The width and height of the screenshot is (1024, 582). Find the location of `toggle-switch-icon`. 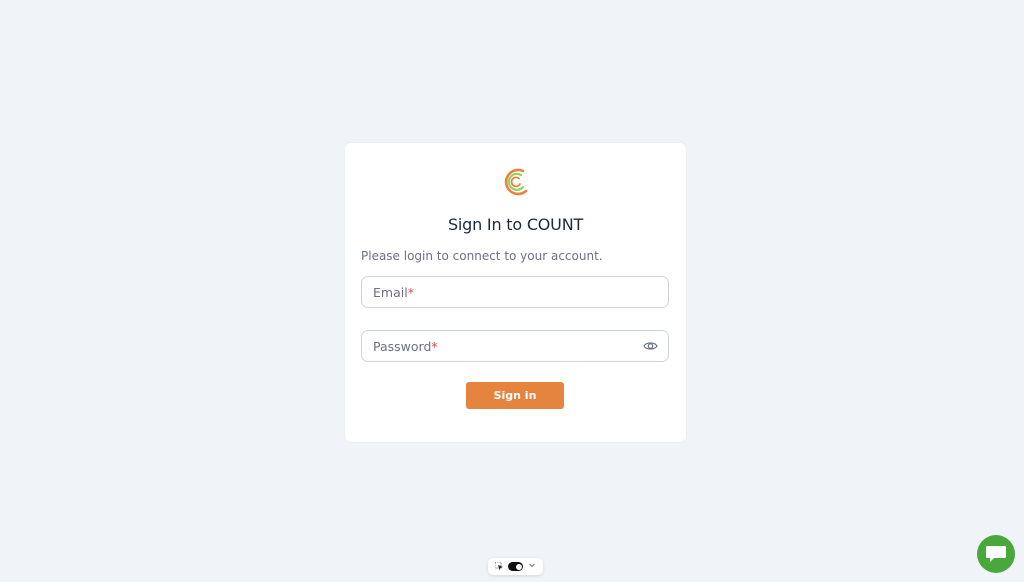

toggle-switch-icon is located at coordinates (515, 566).